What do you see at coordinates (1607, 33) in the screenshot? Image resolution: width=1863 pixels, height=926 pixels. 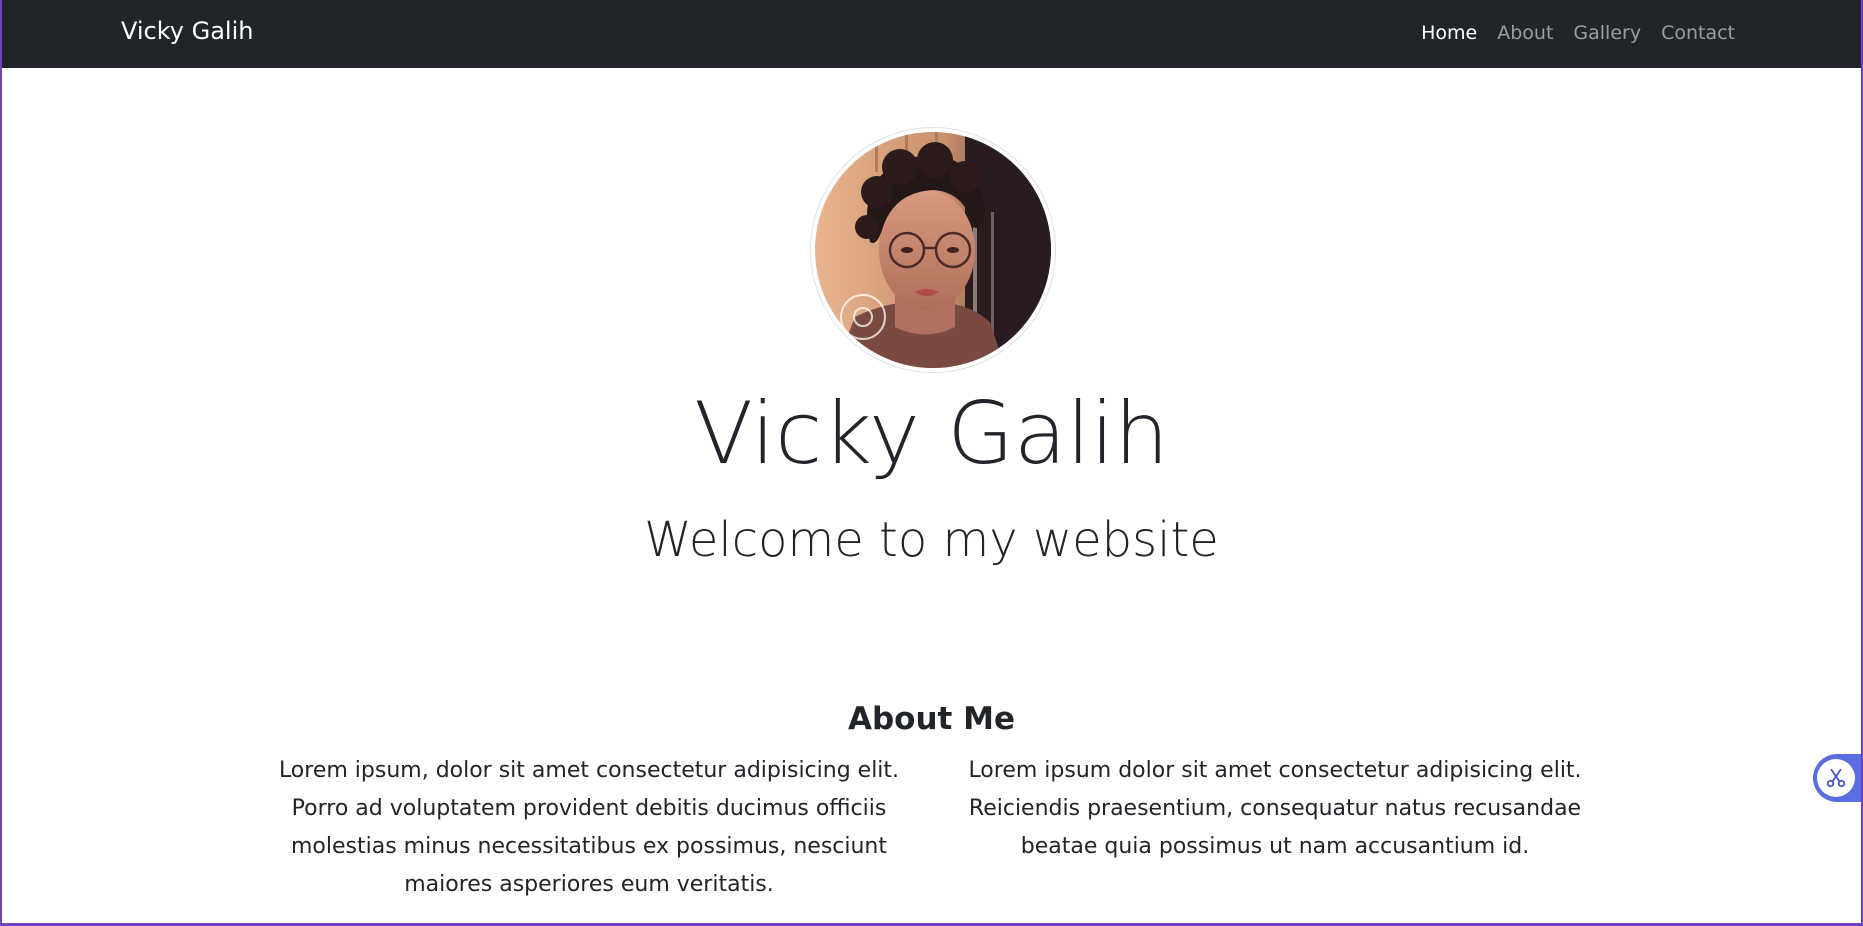 I see `nav-link-gallery: Gallery` at bounding box center [1607, 33].